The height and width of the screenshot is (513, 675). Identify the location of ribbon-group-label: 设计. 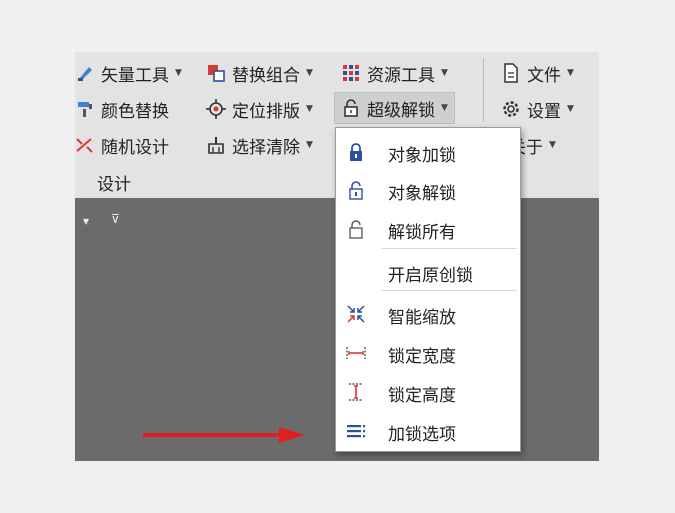
(114, 185).